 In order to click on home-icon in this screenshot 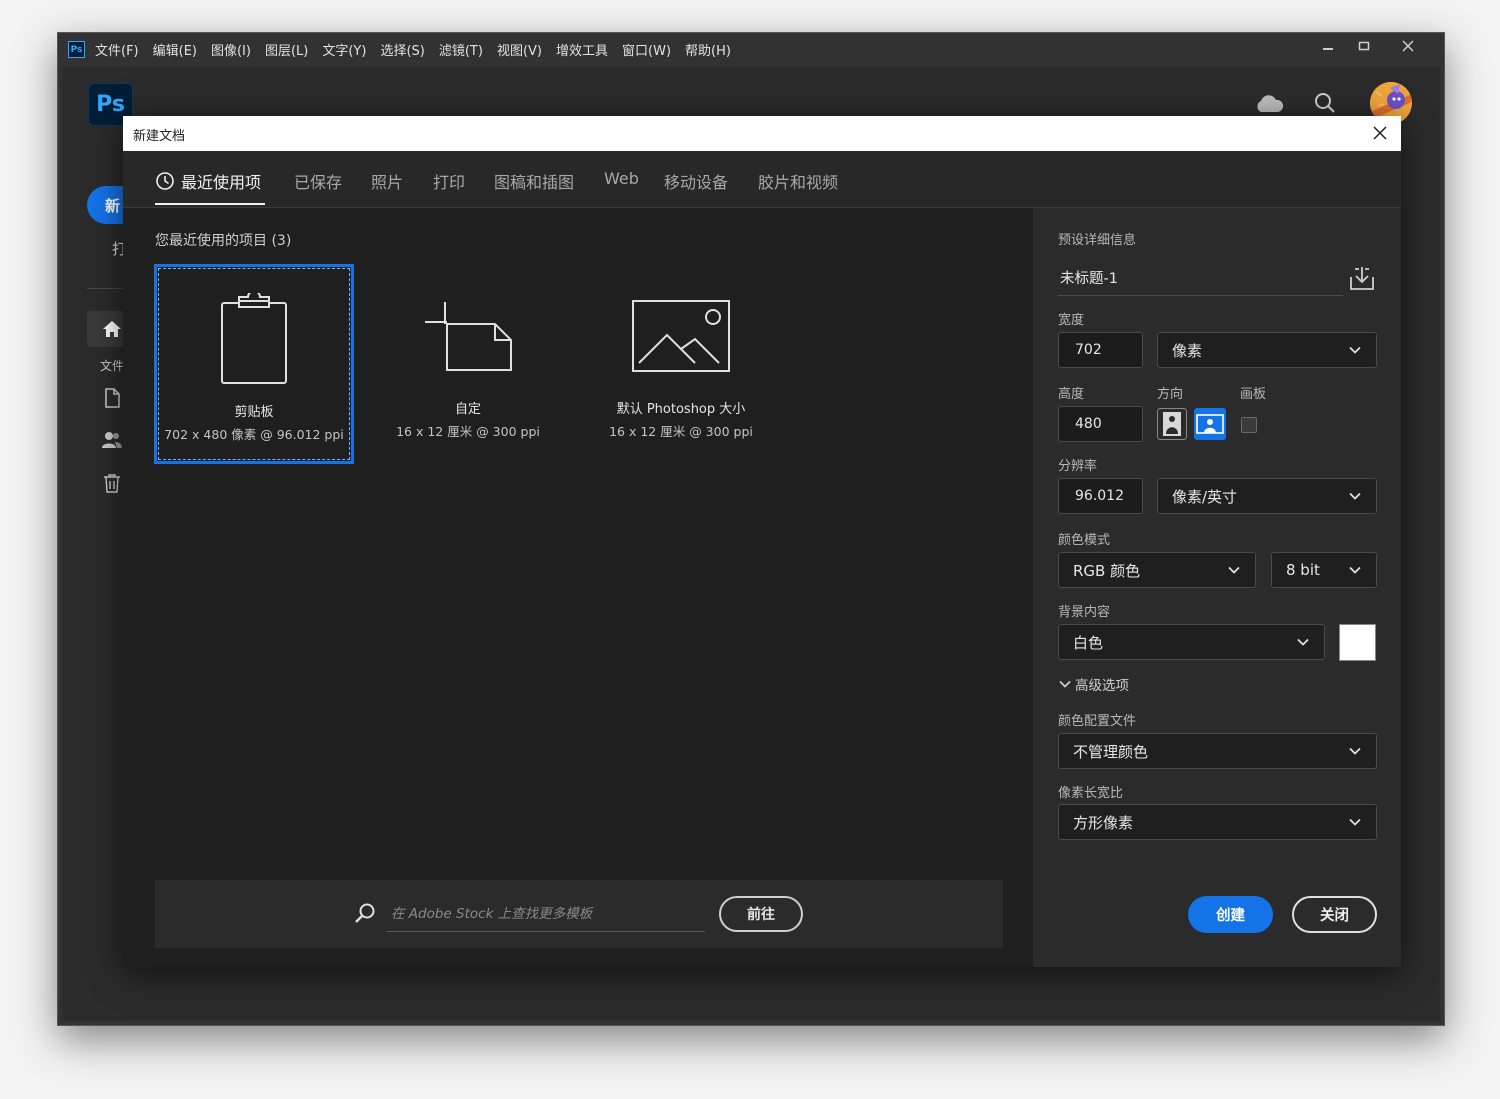, I will do `click(112, 329)`.